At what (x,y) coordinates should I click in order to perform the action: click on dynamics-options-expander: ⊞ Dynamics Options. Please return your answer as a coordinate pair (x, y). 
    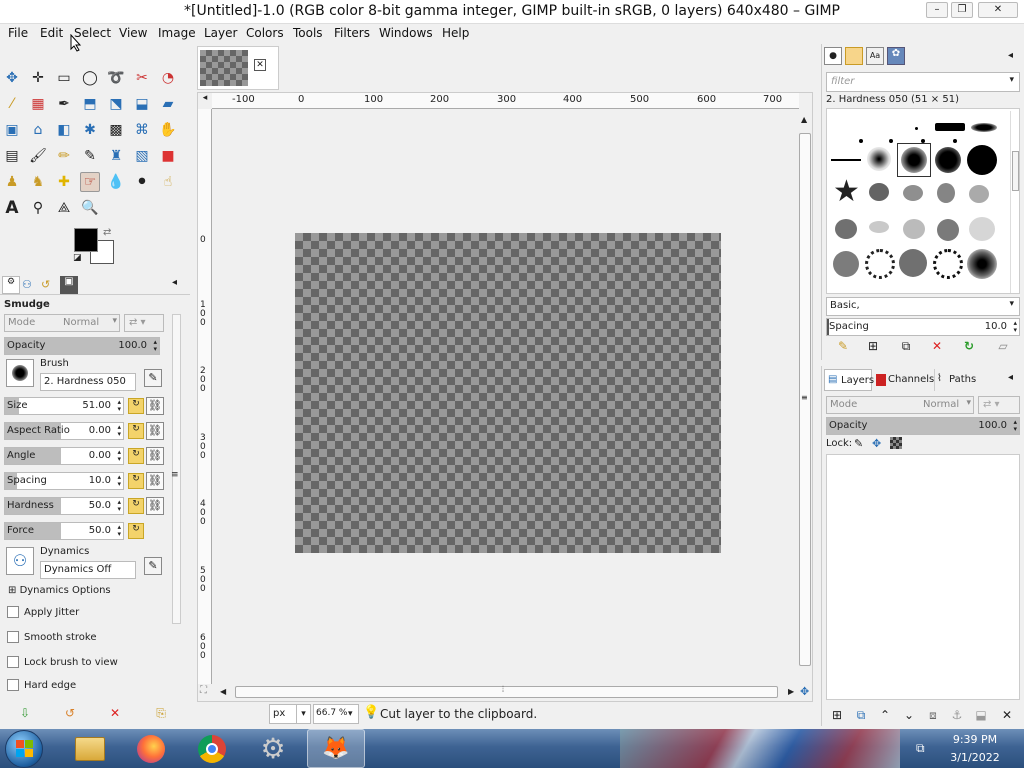
    Looking at the image, I should click on (59, 590).